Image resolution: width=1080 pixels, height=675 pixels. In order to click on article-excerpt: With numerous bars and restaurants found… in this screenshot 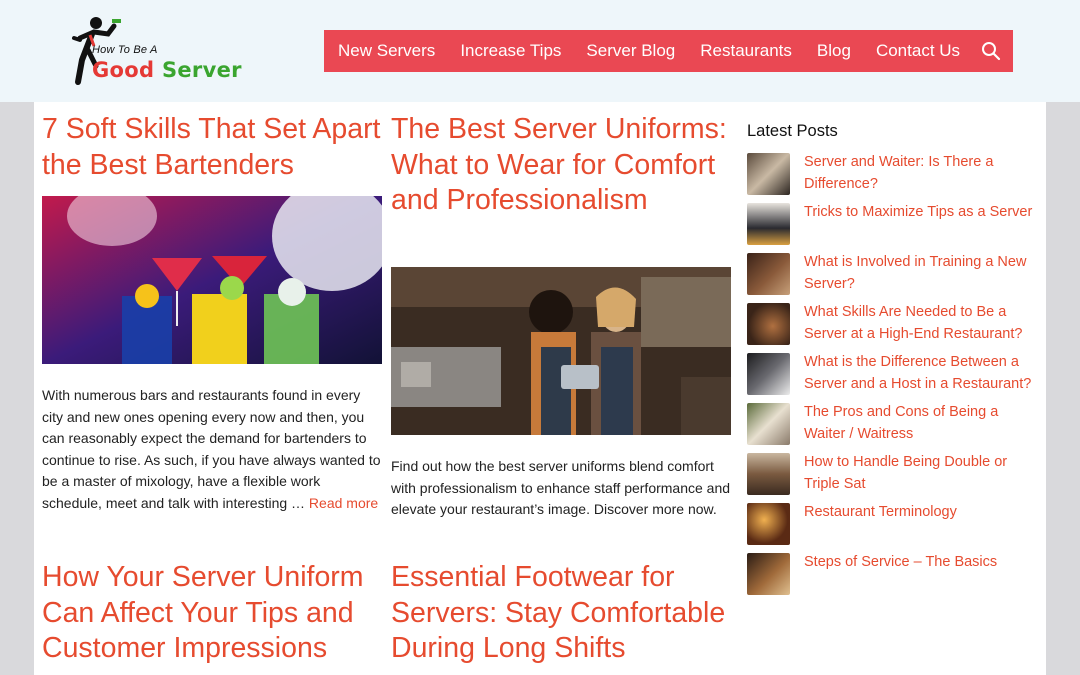, I will do `click(213, 449)`.